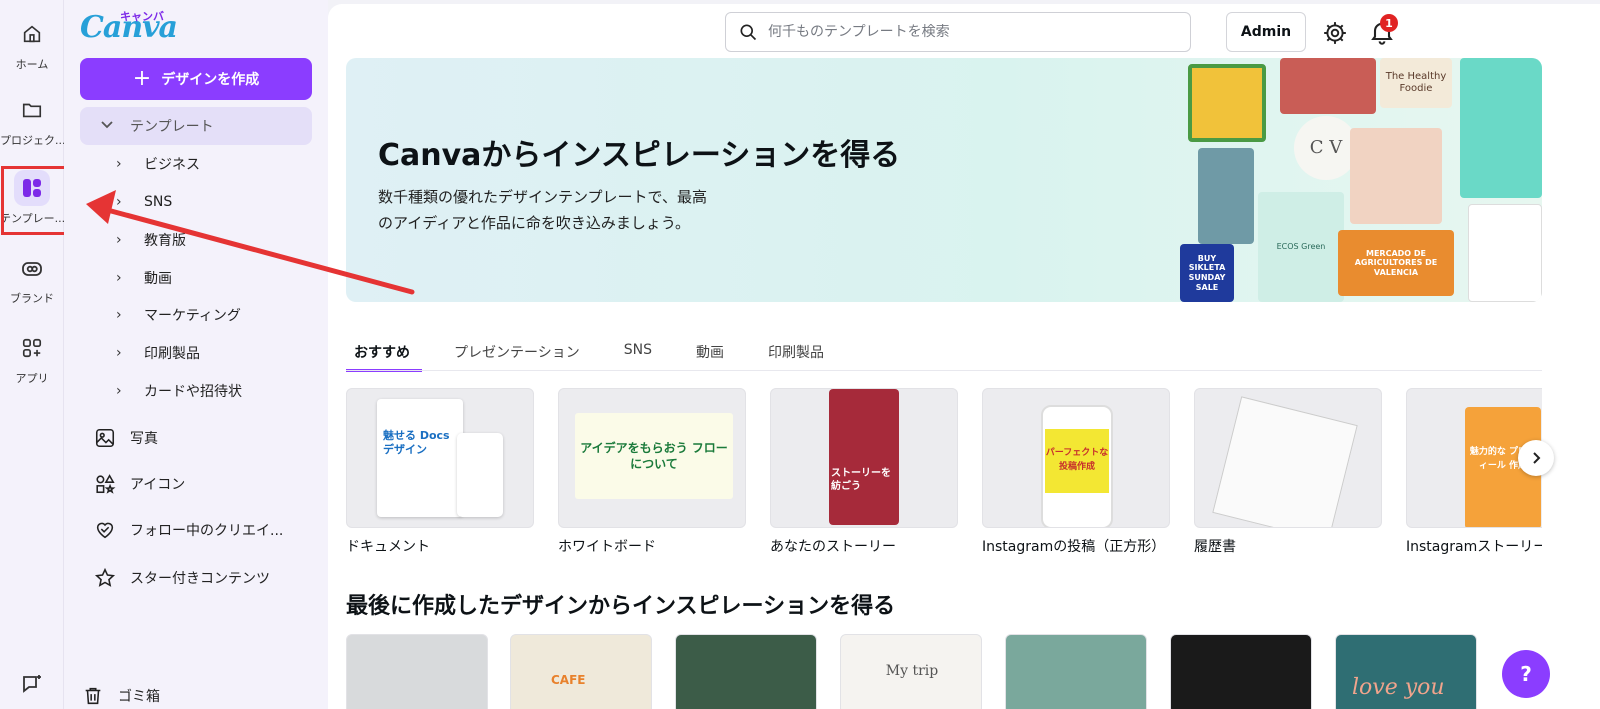 The height and width of the screenshot is (709, 1600). I want to click on tile-thumbnail: 魅せる Docsデザイン, so click(440, 458).